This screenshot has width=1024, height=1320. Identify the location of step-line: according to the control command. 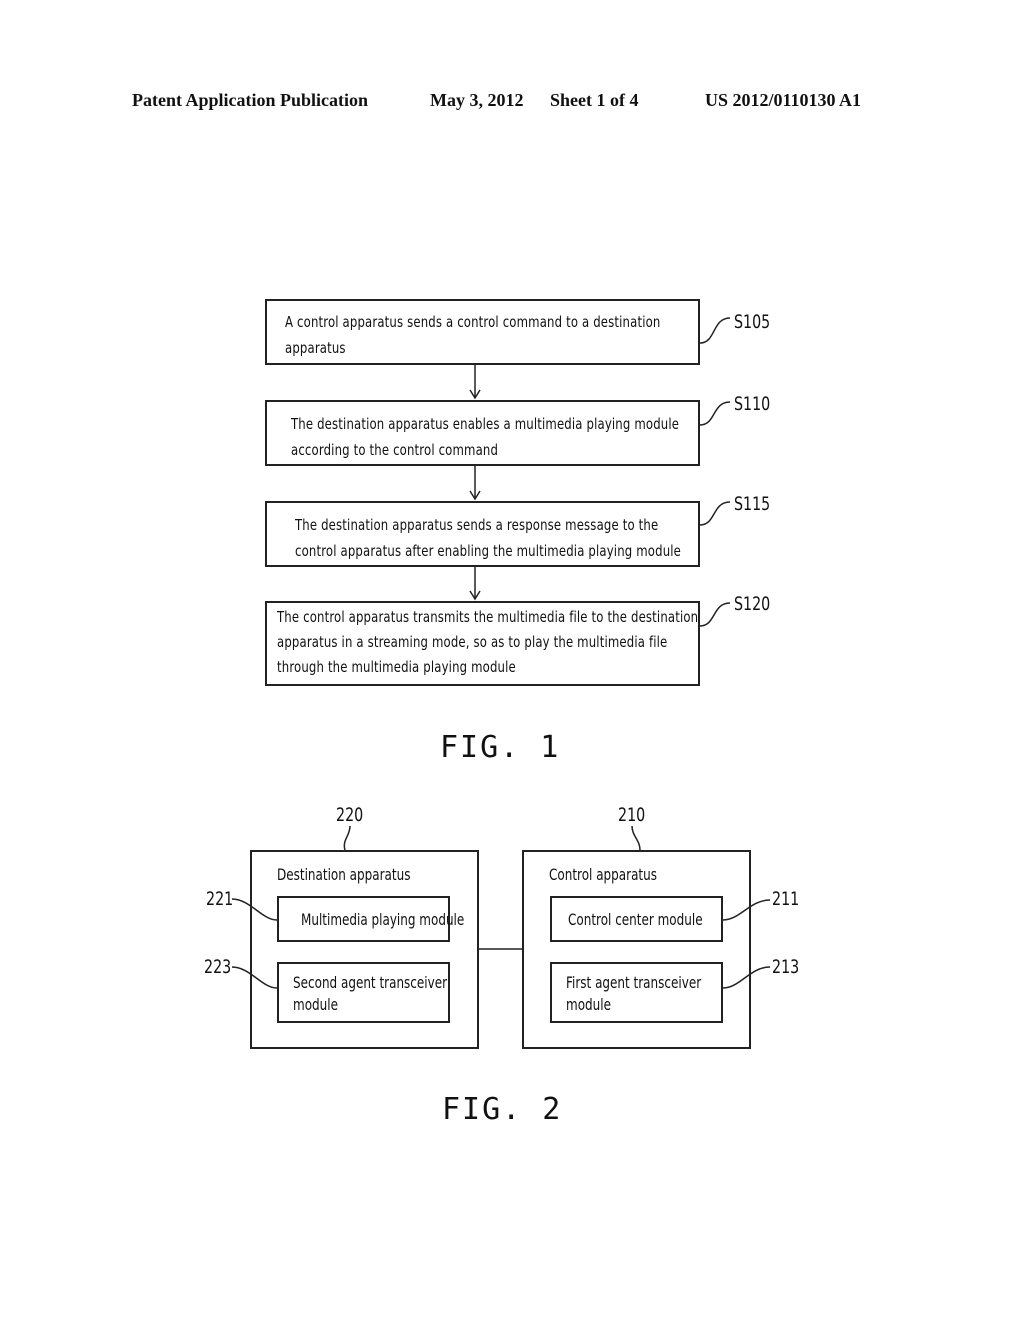
(395, 450).